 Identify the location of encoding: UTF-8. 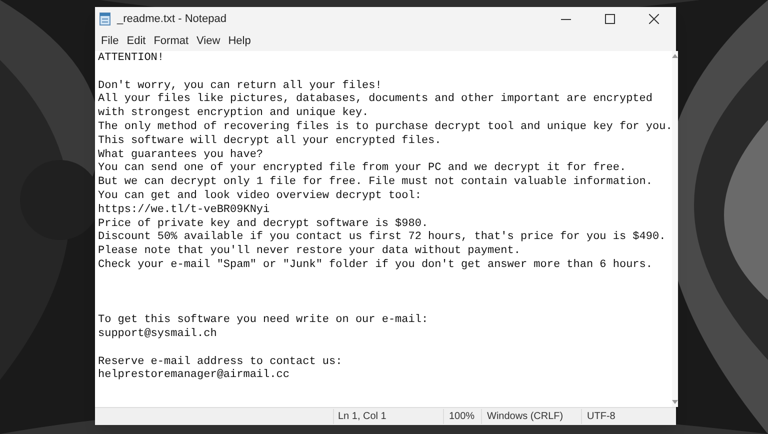
(601, 416).